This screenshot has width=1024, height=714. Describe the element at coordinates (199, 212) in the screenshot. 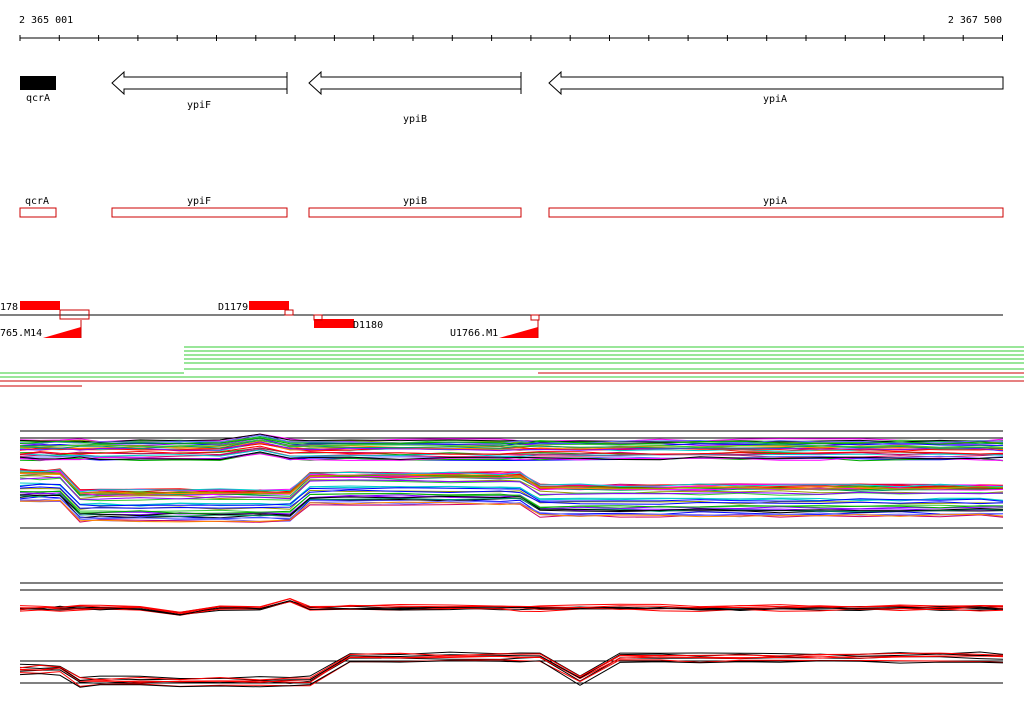

I see `annot-ypiF-box` at that location.